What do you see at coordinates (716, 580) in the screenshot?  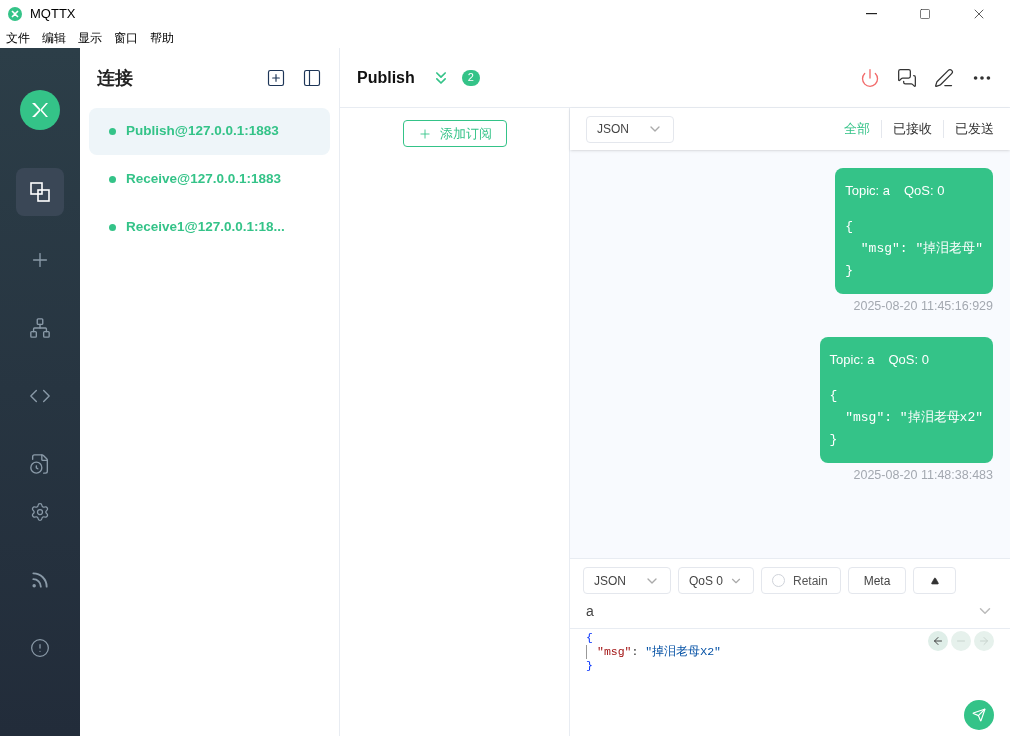 I see `qos-select: QoS 0` at bounding box center [716, 580].